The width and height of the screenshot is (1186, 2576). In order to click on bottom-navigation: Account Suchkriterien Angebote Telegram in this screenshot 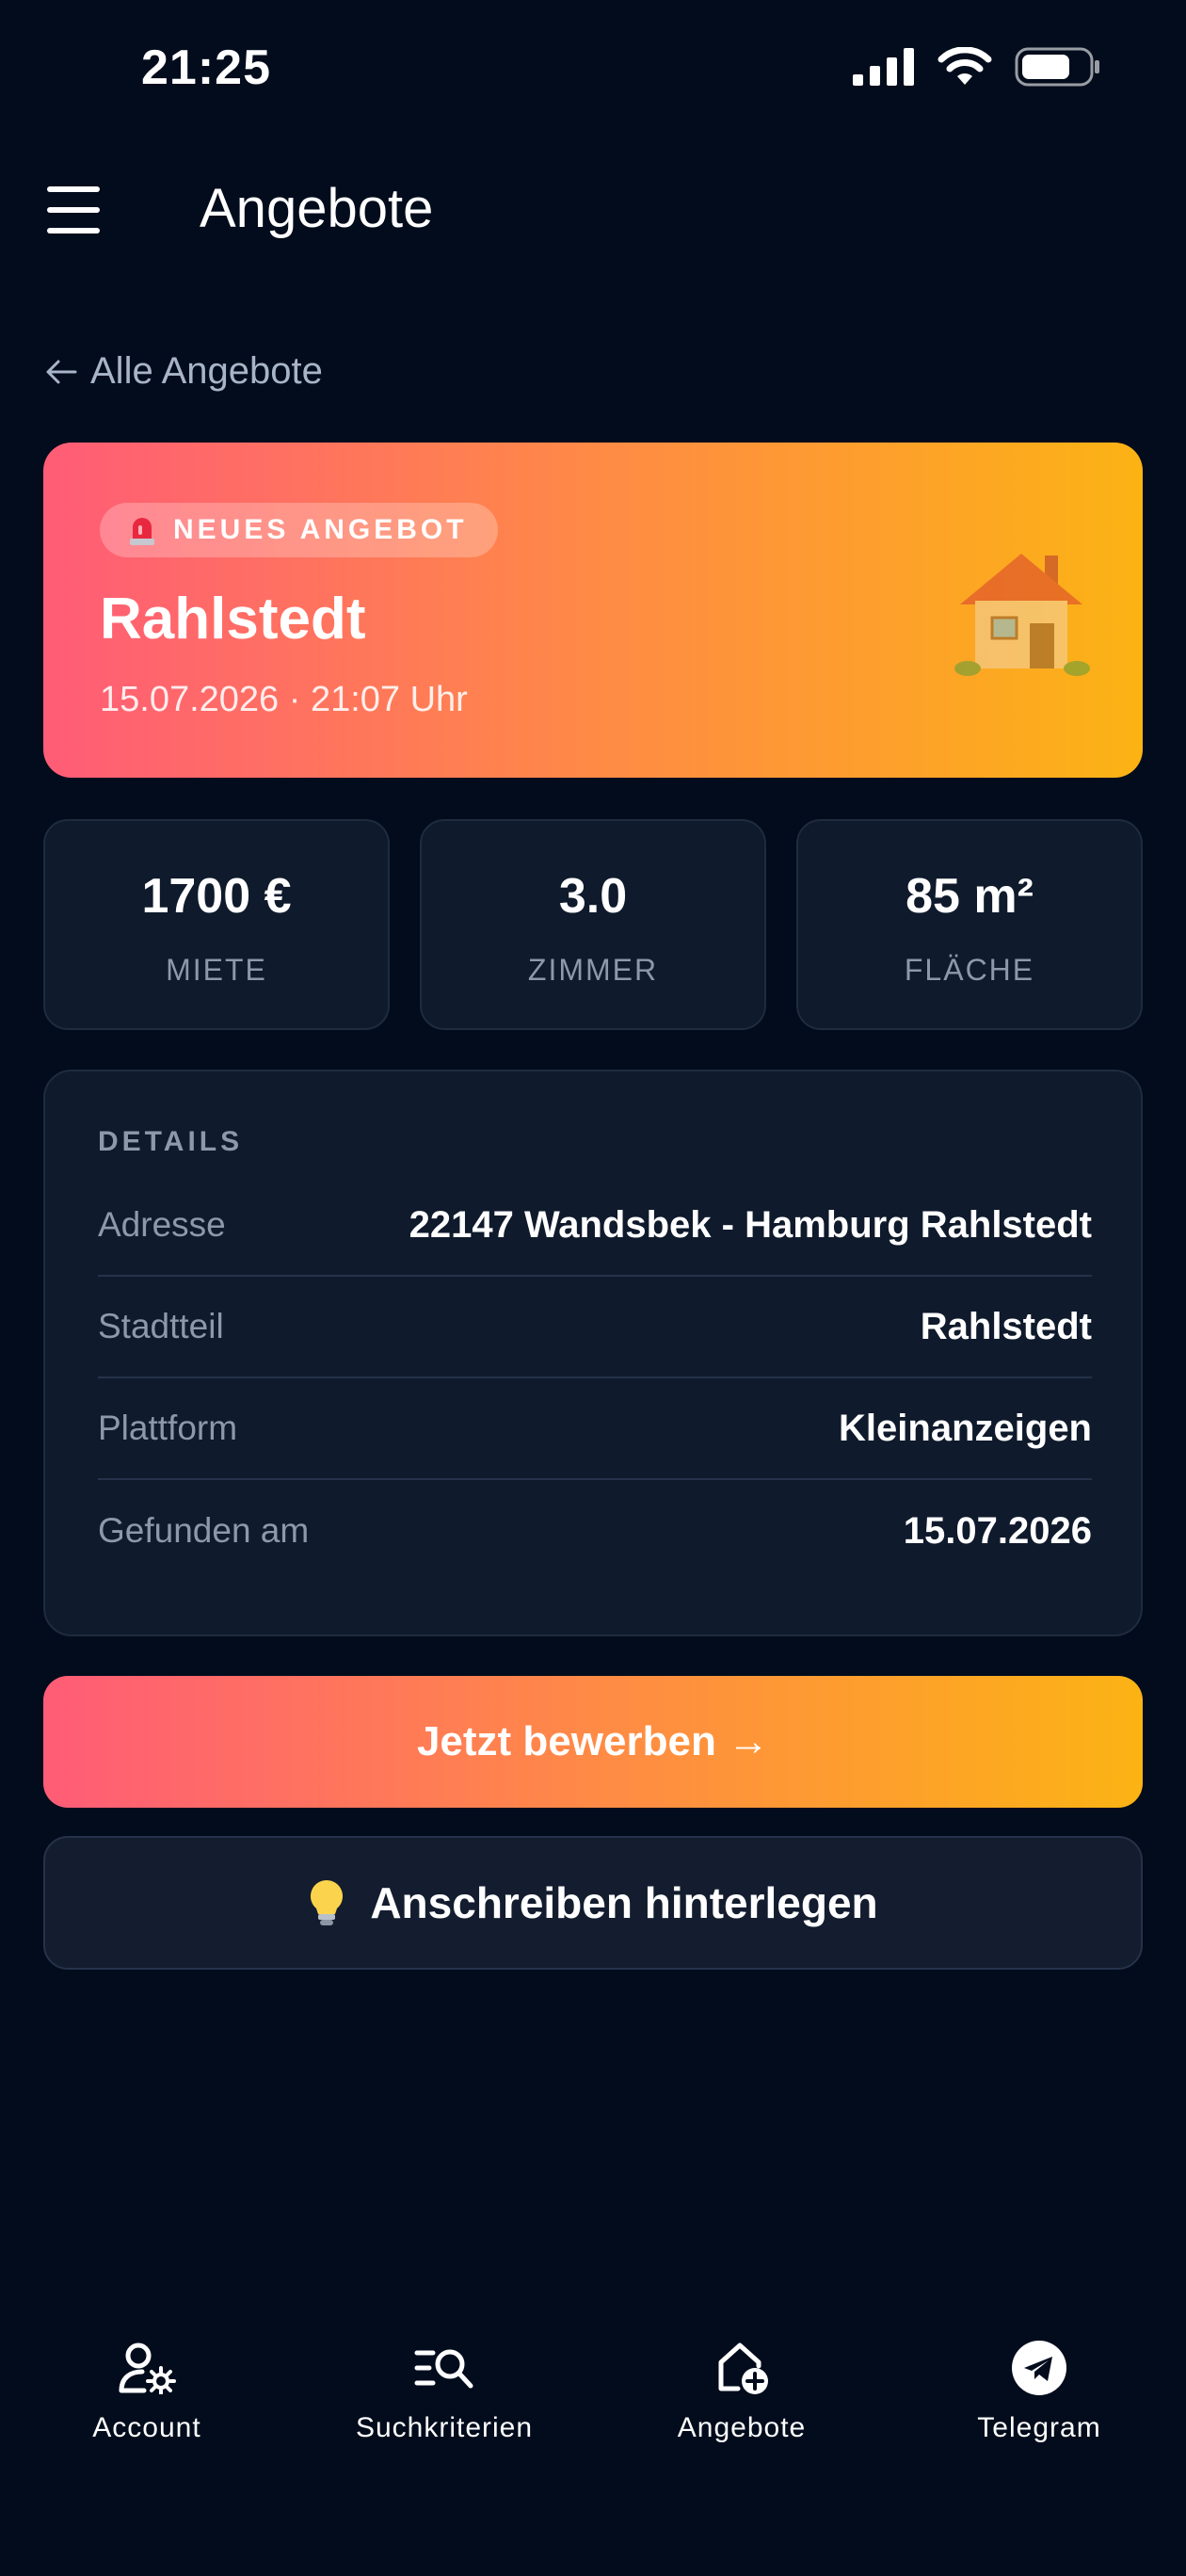, I will do `click(593, 2410)`.